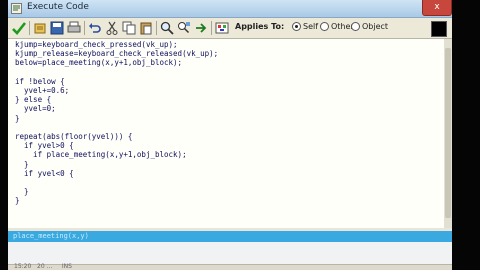 The width and height of the screenshot is (480, 270). I want to click on app-icon, so click(16, 8).